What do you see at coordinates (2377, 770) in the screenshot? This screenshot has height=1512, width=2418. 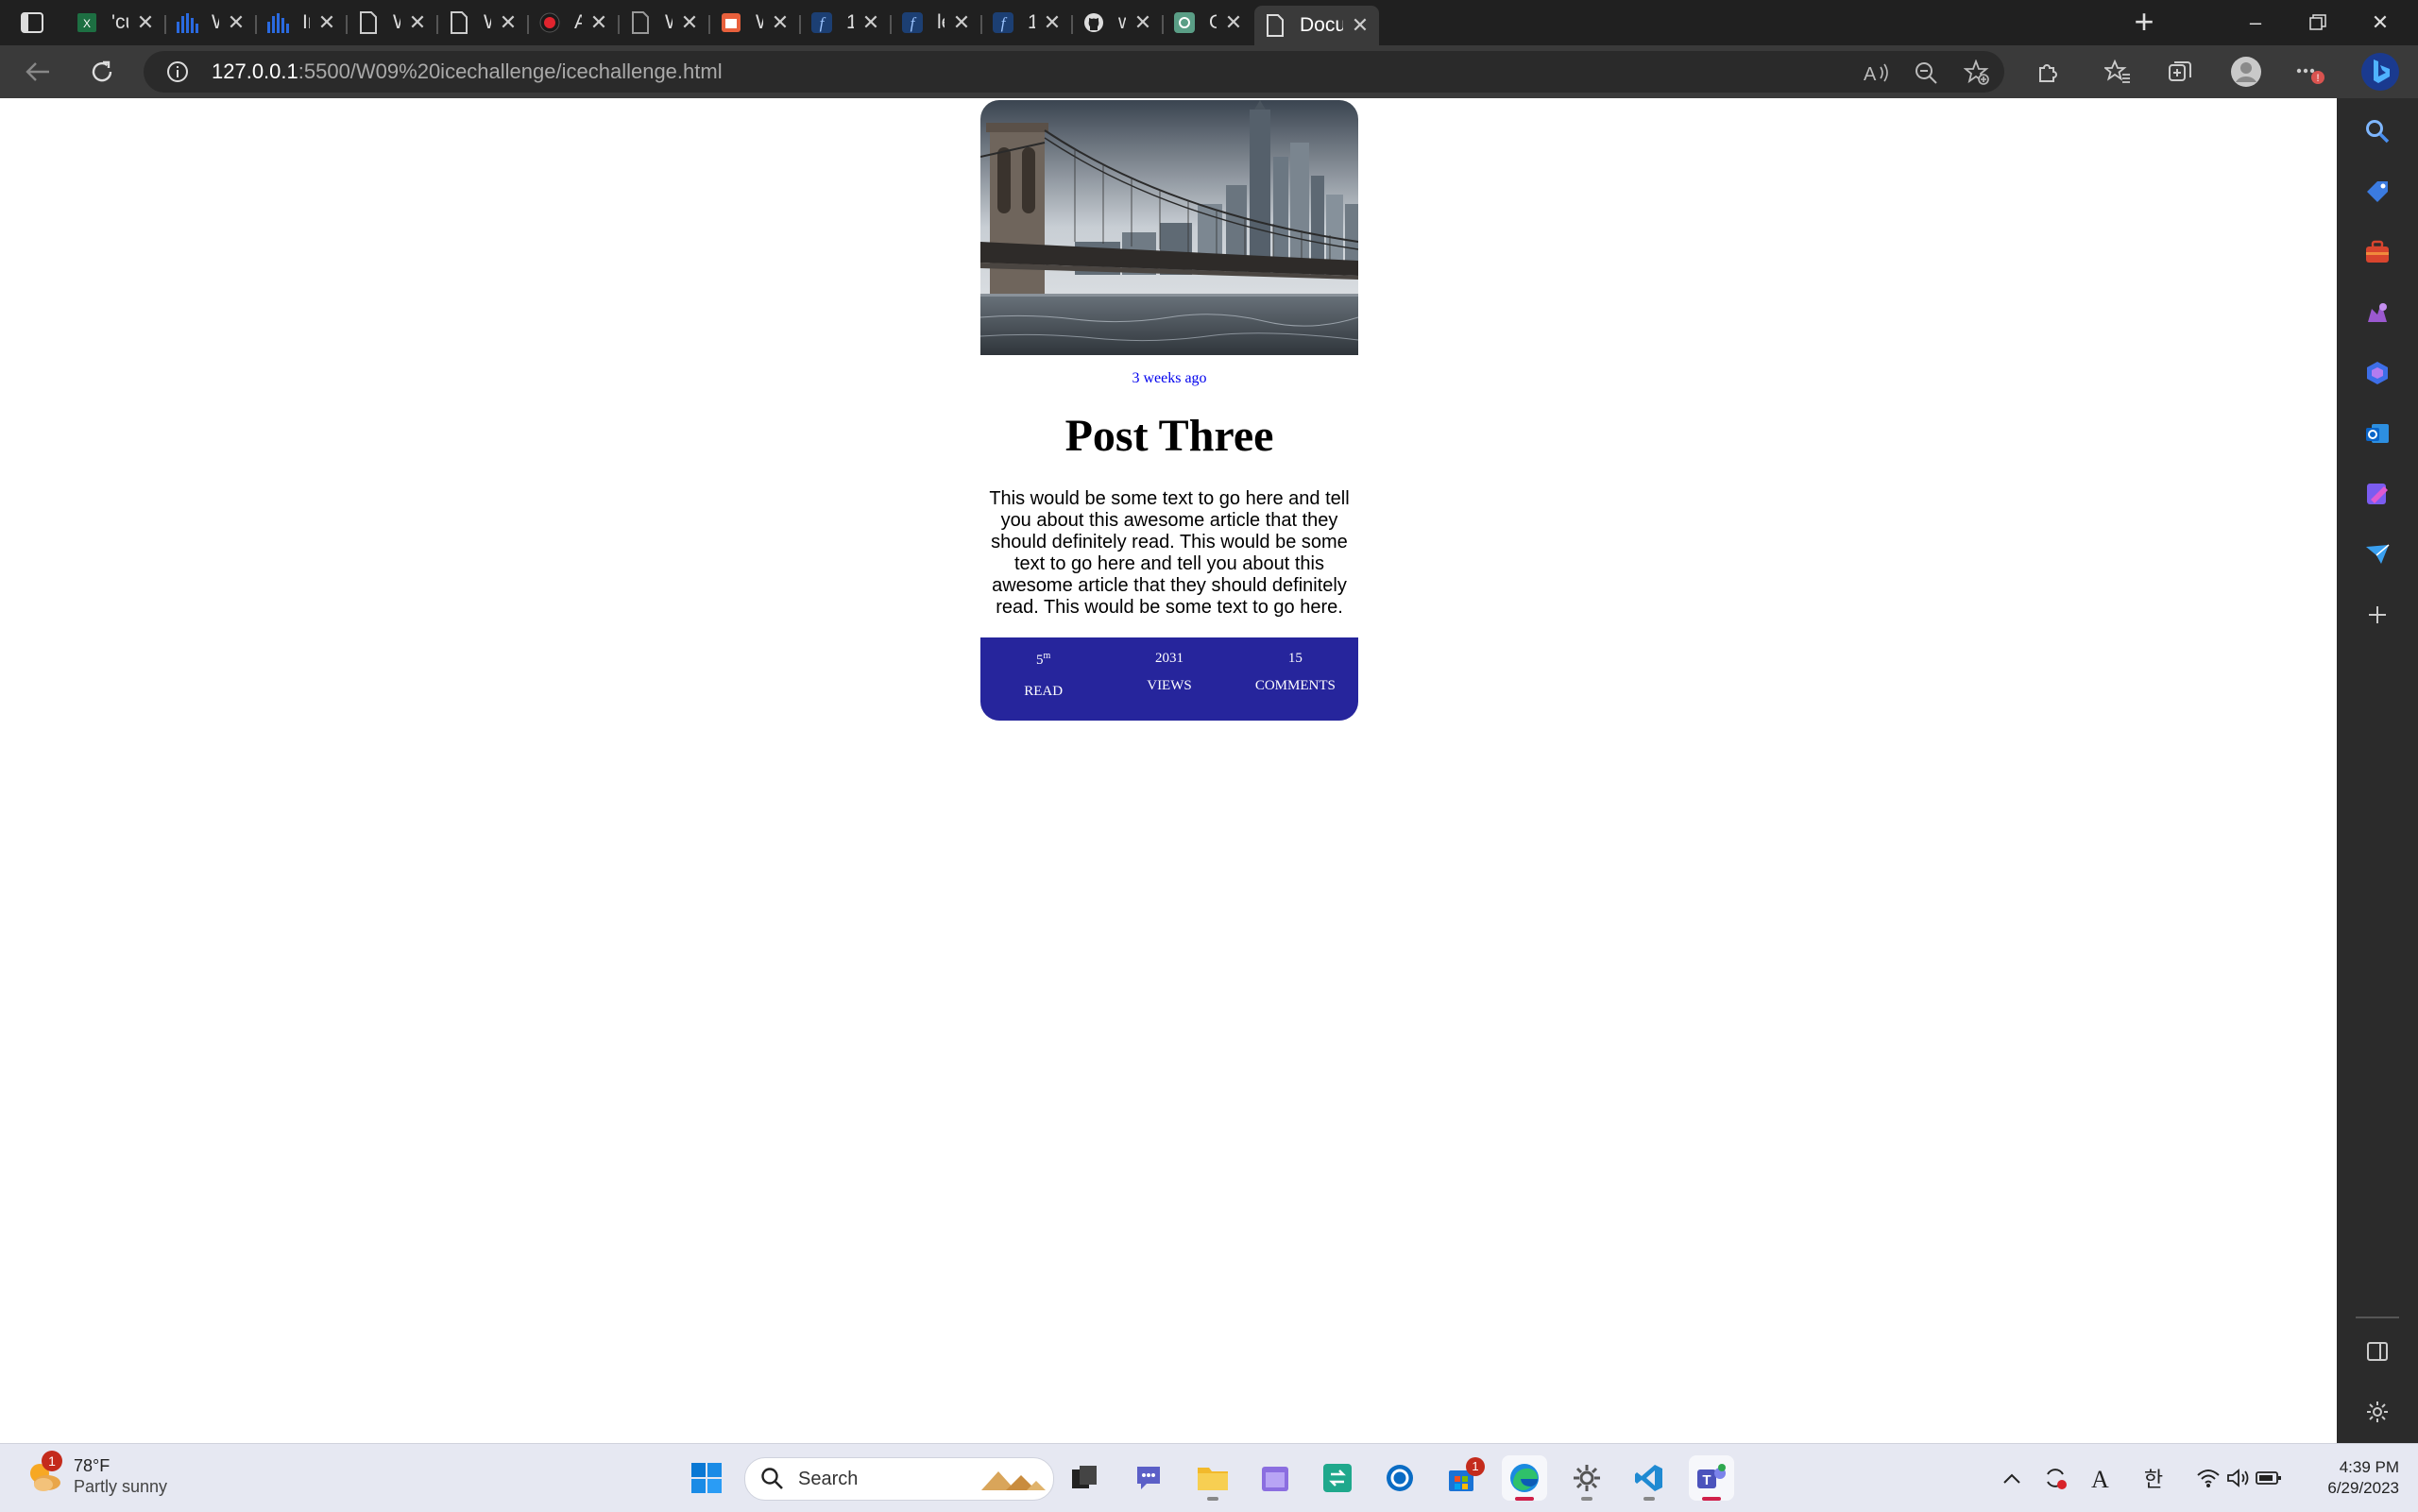 I see `edge-sidebar` at bounding box center [2377, 770].